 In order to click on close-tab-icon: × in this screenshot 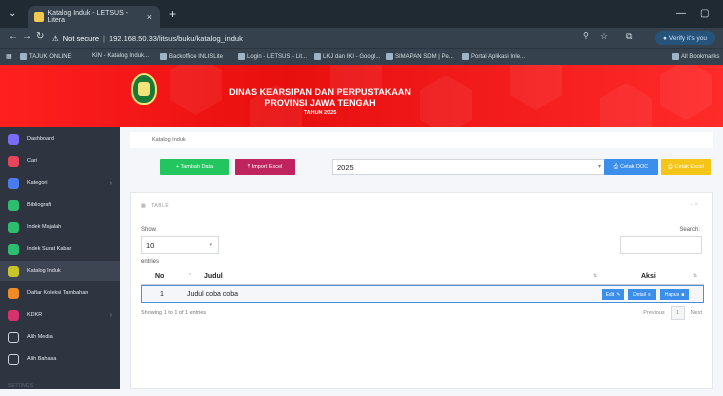, I will do `click(149, 17)`.